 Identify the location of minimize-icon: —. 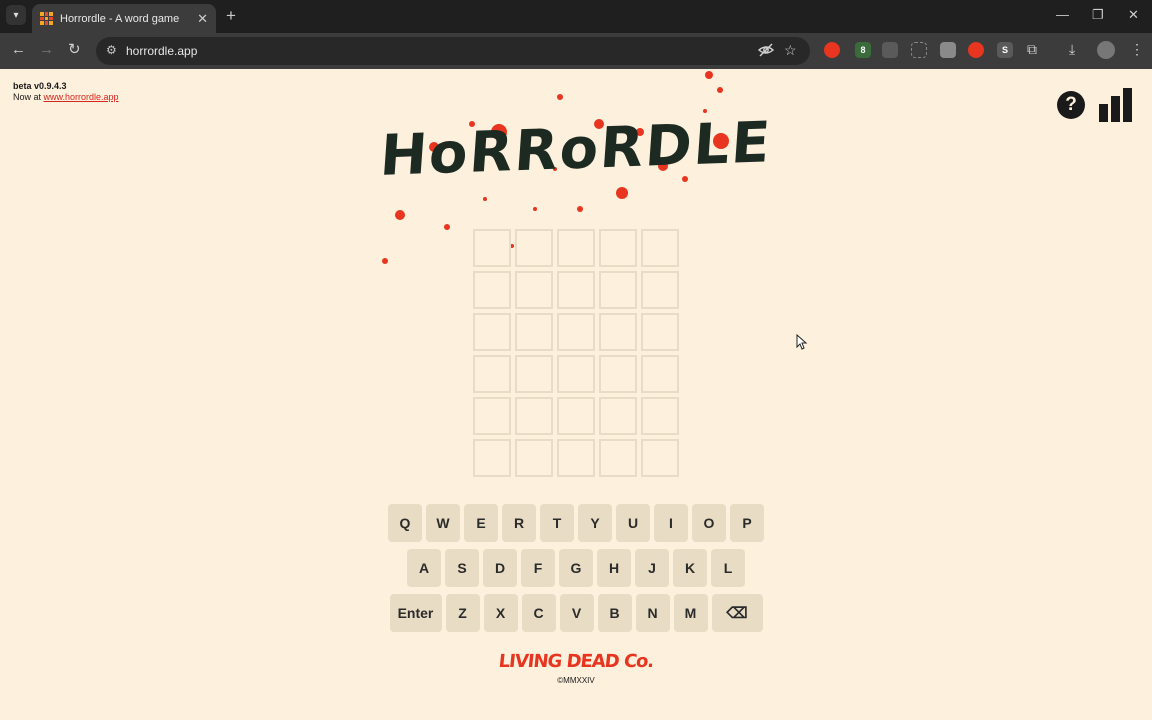
(1062, 15).